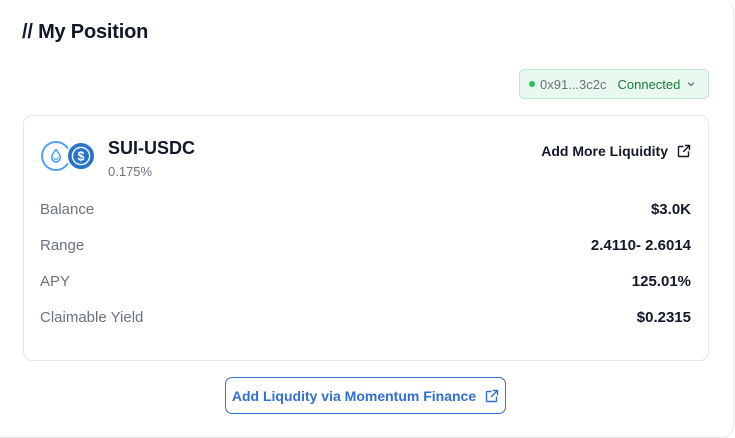 This screenshot has height=438, width=735. Describe the element at coordinates (55, 281) in the screenshot. I see `row-label: APY` at that location.